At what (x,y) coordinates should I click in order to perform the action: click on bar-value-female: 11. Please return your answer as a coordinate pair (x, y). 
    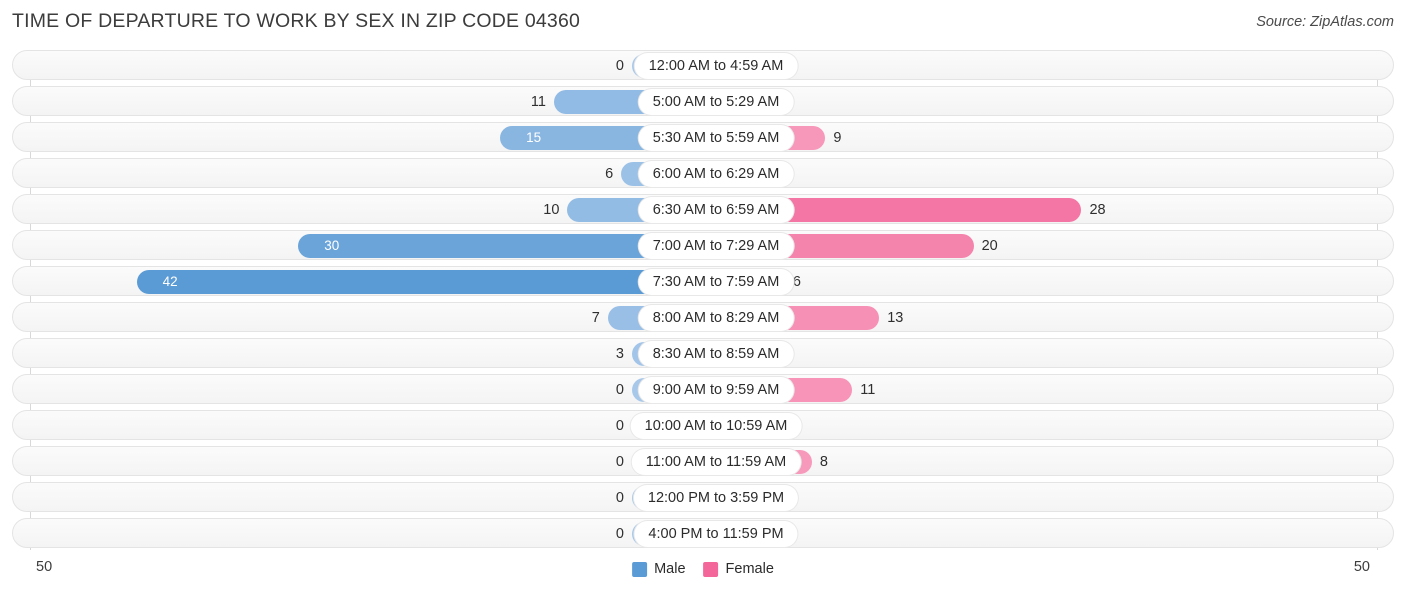
    Looking at the image, I should click on (868, 390).